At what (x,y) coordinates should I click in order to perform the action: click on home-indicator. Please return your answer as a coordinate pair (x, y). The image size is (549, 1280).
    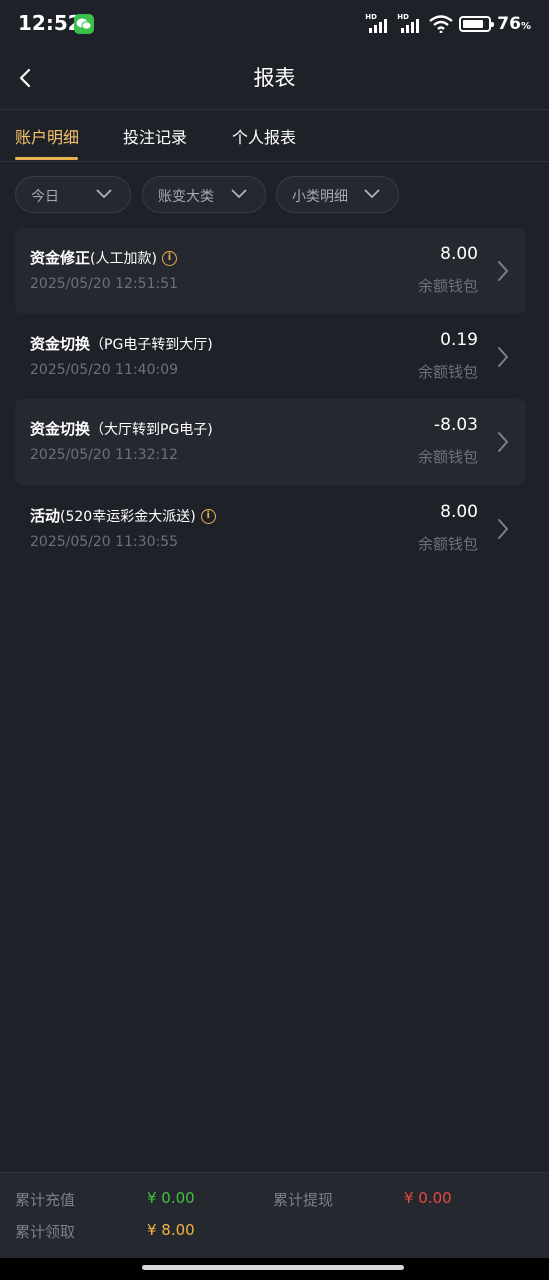
    Looking at the image, I should click on (273, 1267).